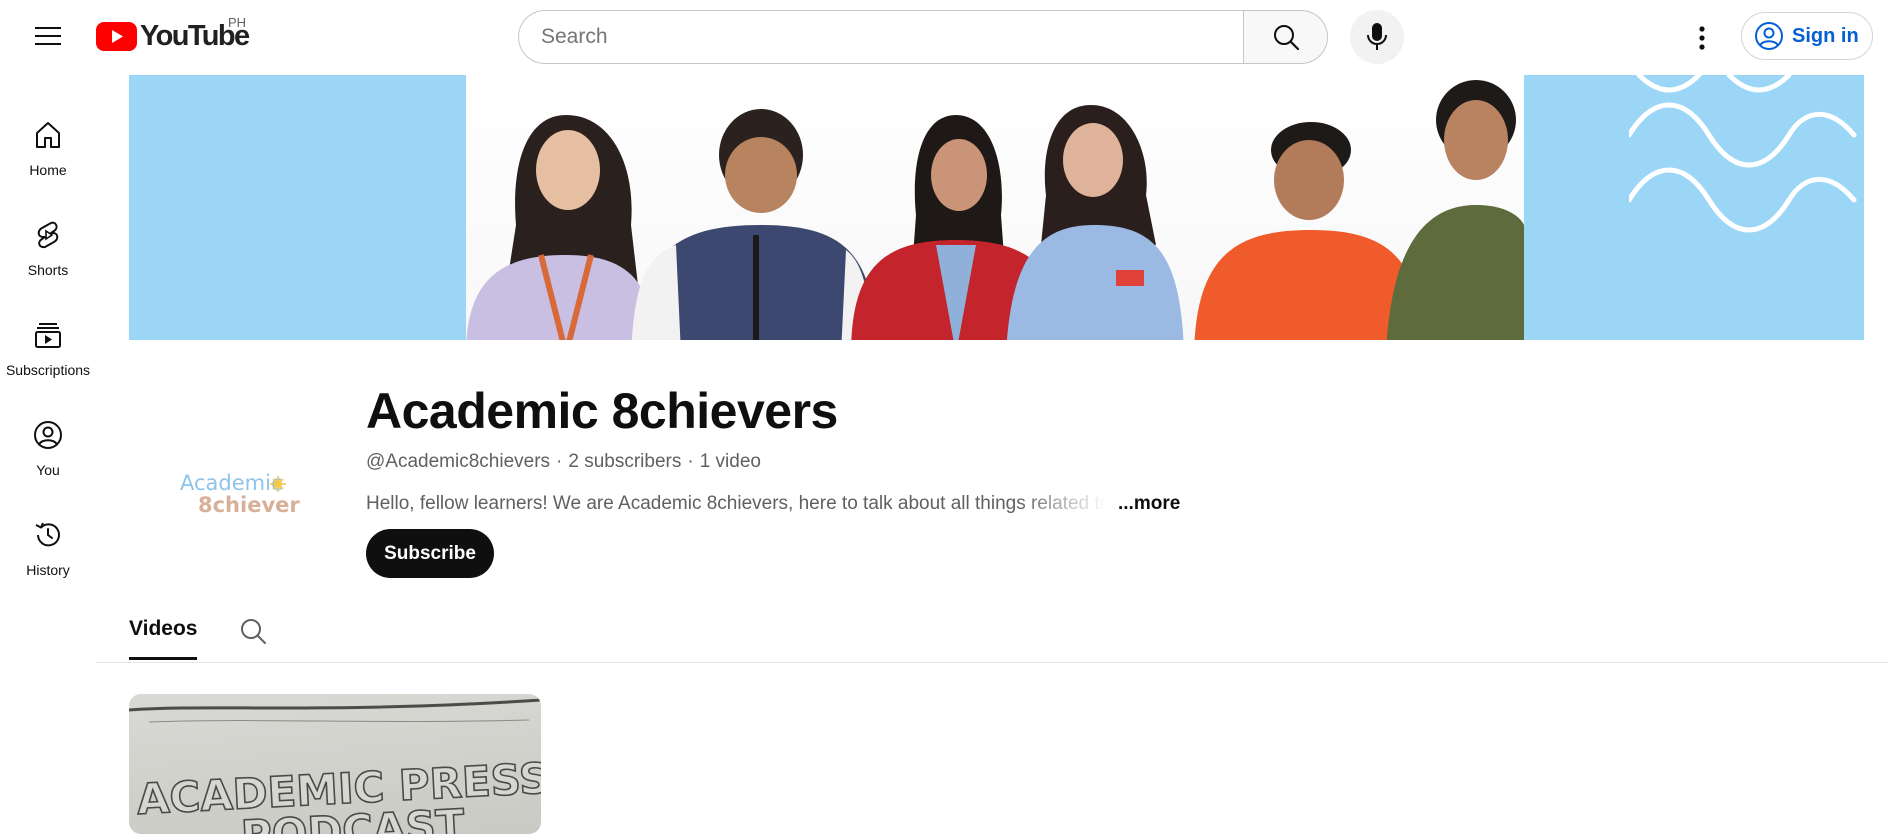 The width and height of the screenshot is (1888, 834). I want to click on sign-in-label: Sign in, so click(1825, 35).